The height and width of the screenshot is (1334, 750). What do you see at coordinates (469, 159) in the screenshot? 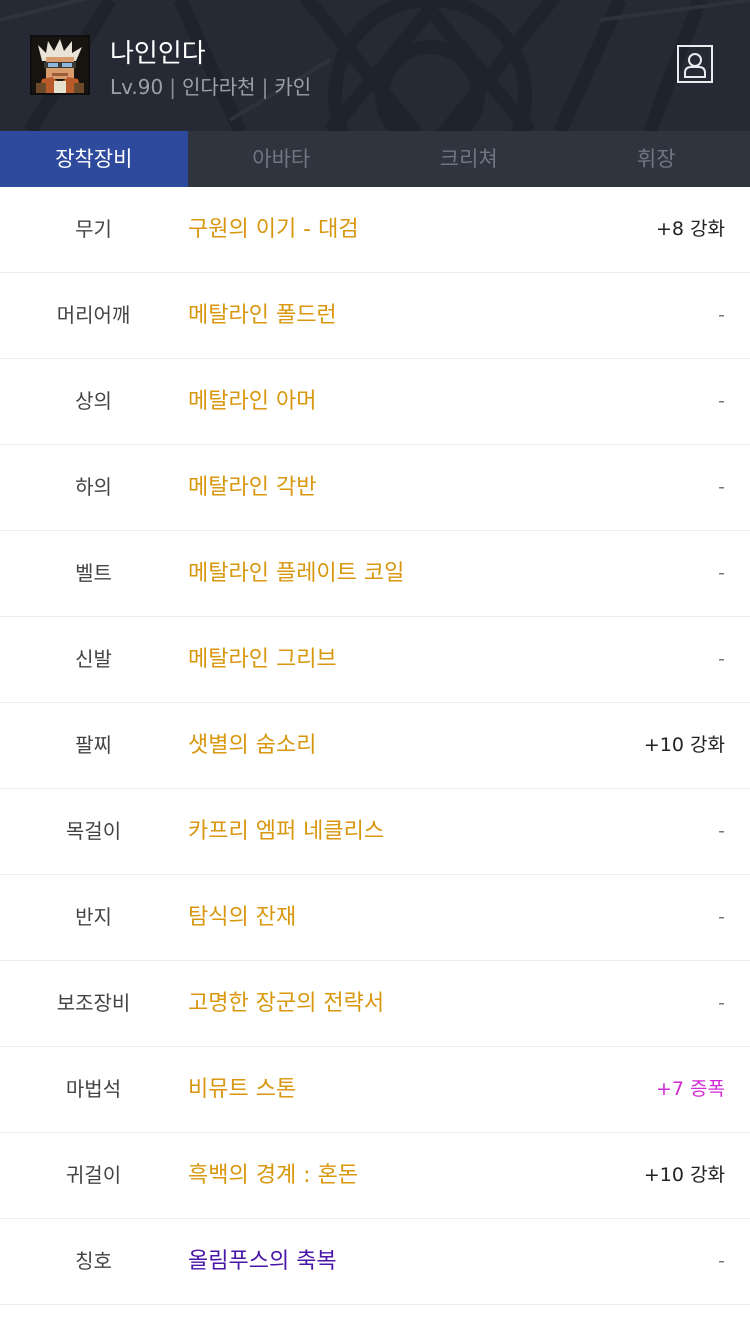
I see `tab-creature: 크리쳐` at bounding box center [469, 159].